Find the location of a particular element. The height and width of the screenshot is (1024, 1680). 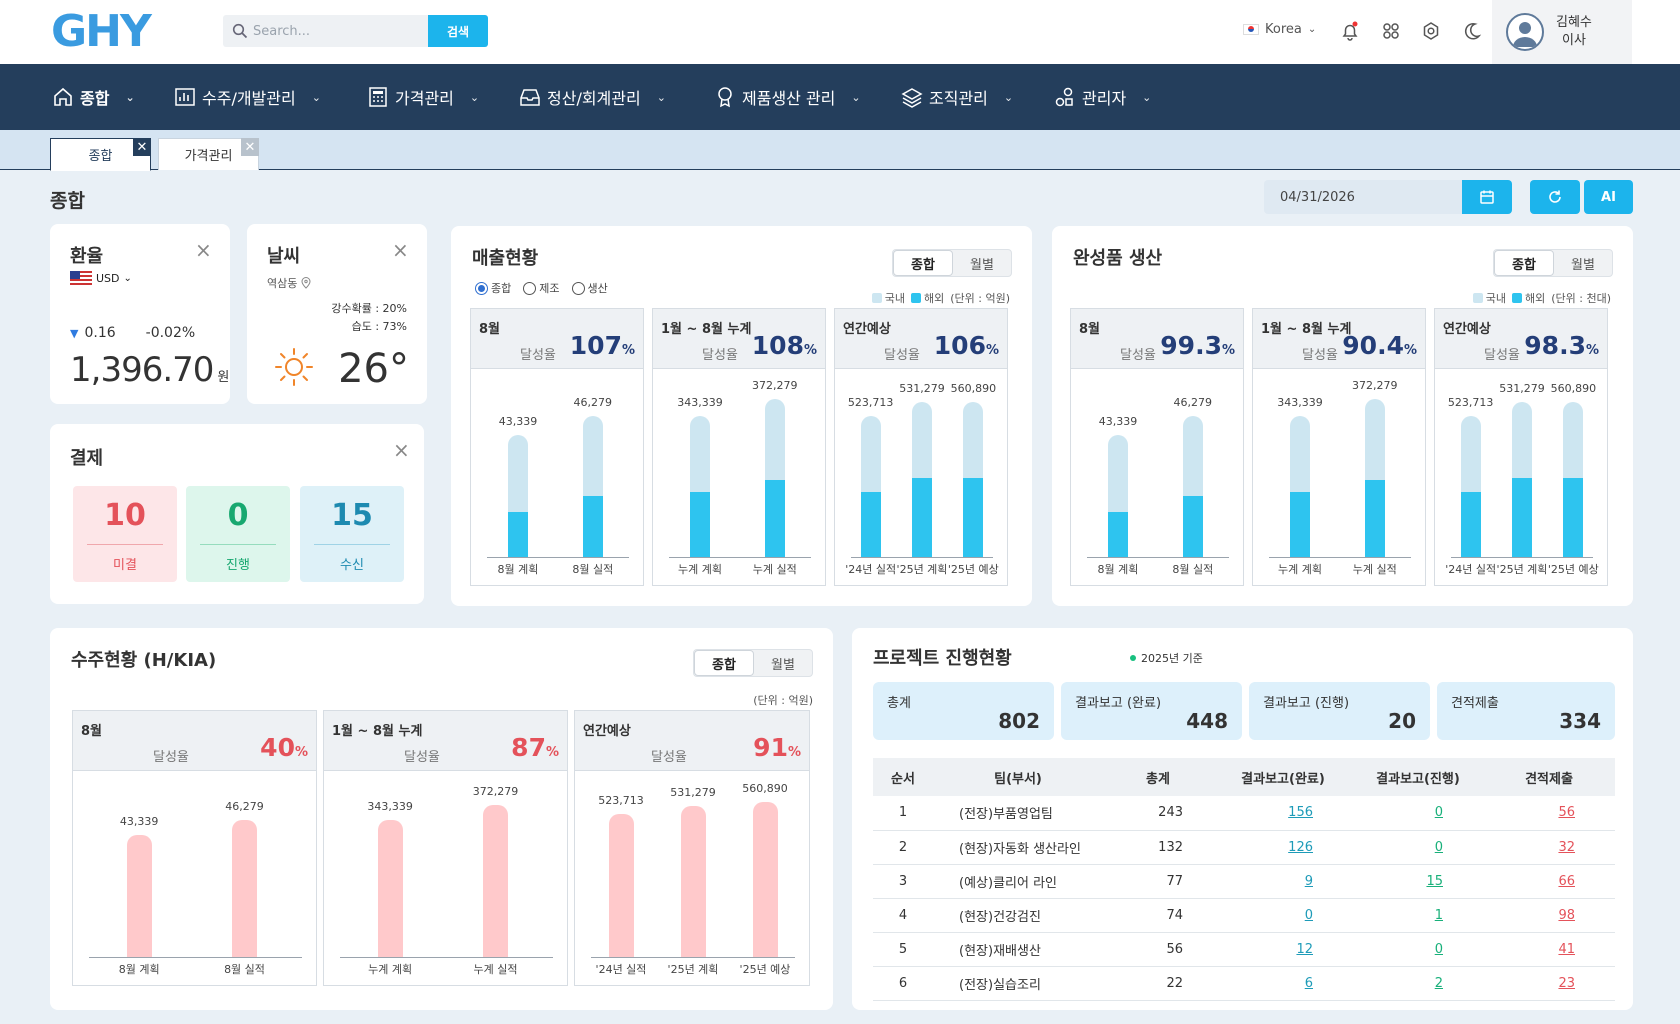

nav-label: 제품생산 관리 is located at coordinates (789, 98).